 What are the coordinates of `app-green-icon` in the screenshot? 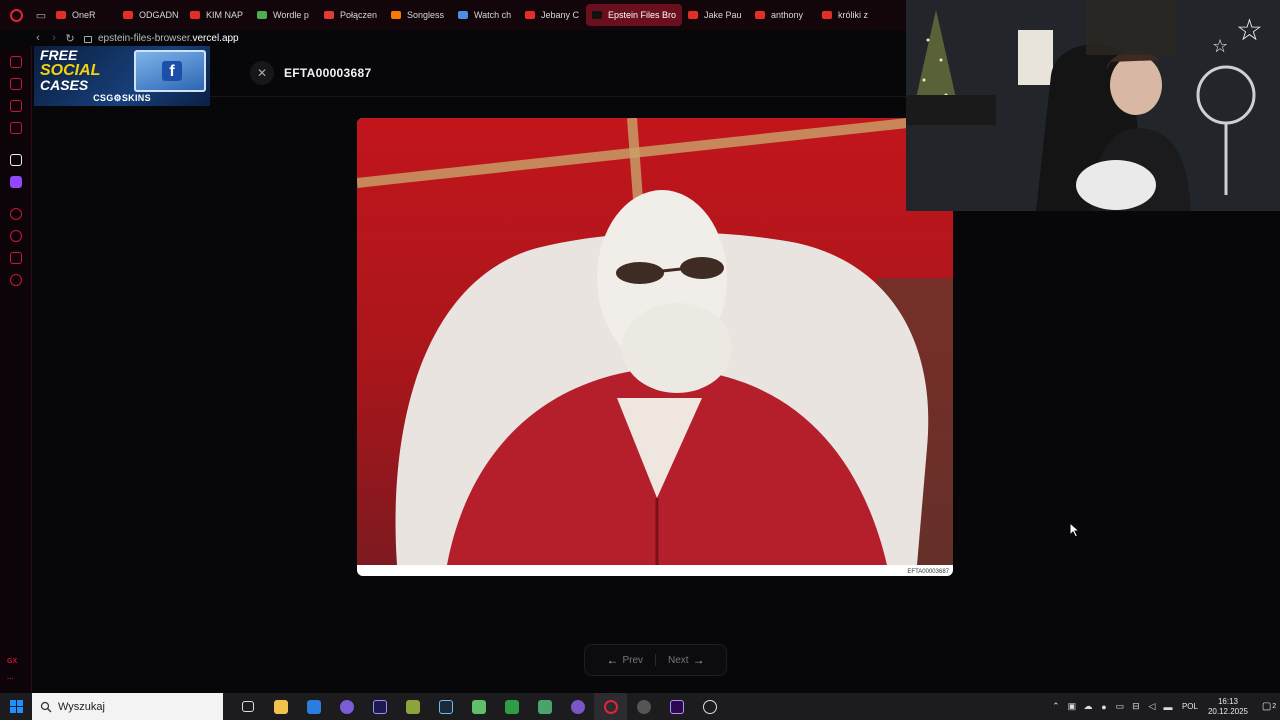 It's located at (511, 706).